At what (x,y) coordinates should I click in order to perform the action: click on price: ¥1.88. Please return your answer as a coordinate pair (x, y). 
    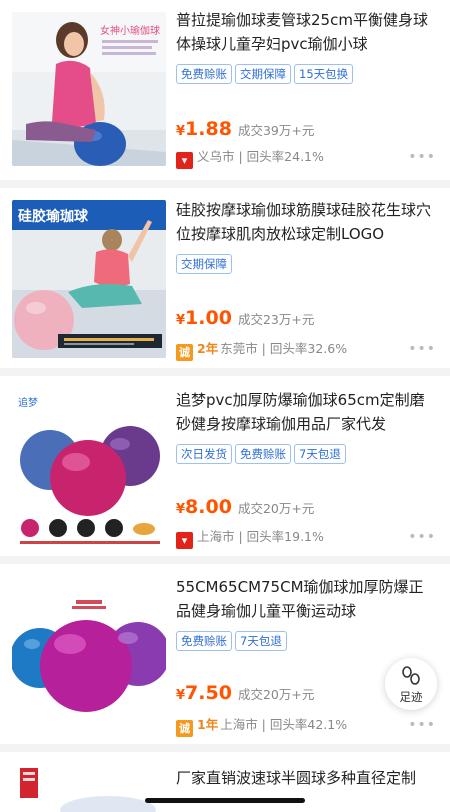
    Looking at the image, I should click on (204, 129).